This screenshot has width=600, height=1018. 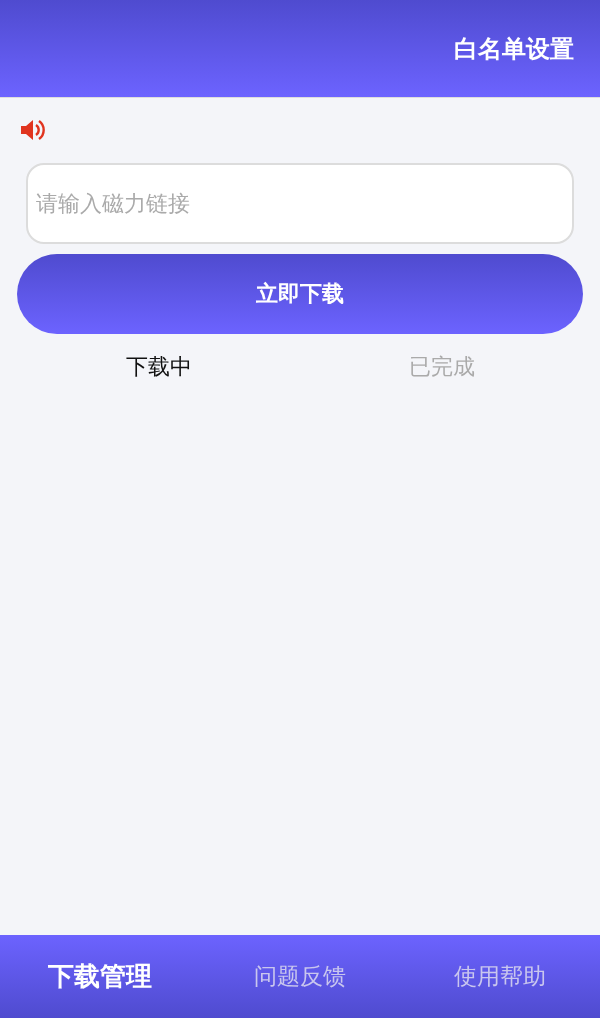 I want to click on nav-tab: 下载管理, so click(x=100, y=976).